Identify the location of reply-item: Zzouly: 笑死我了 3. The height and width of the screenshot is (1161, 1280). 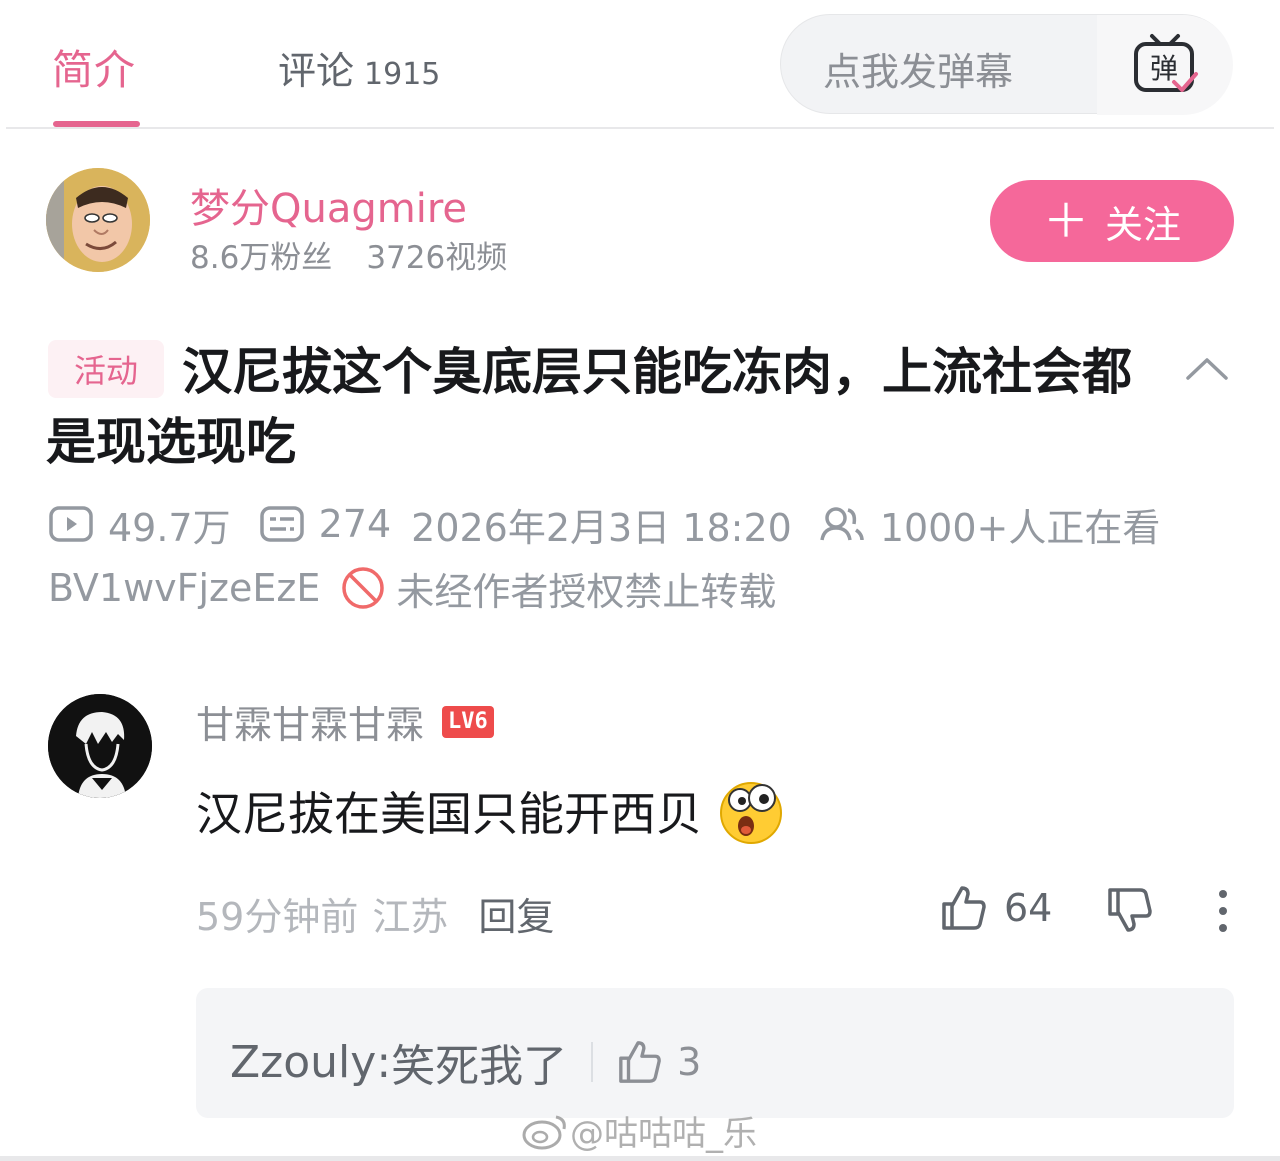
(465, 1062).